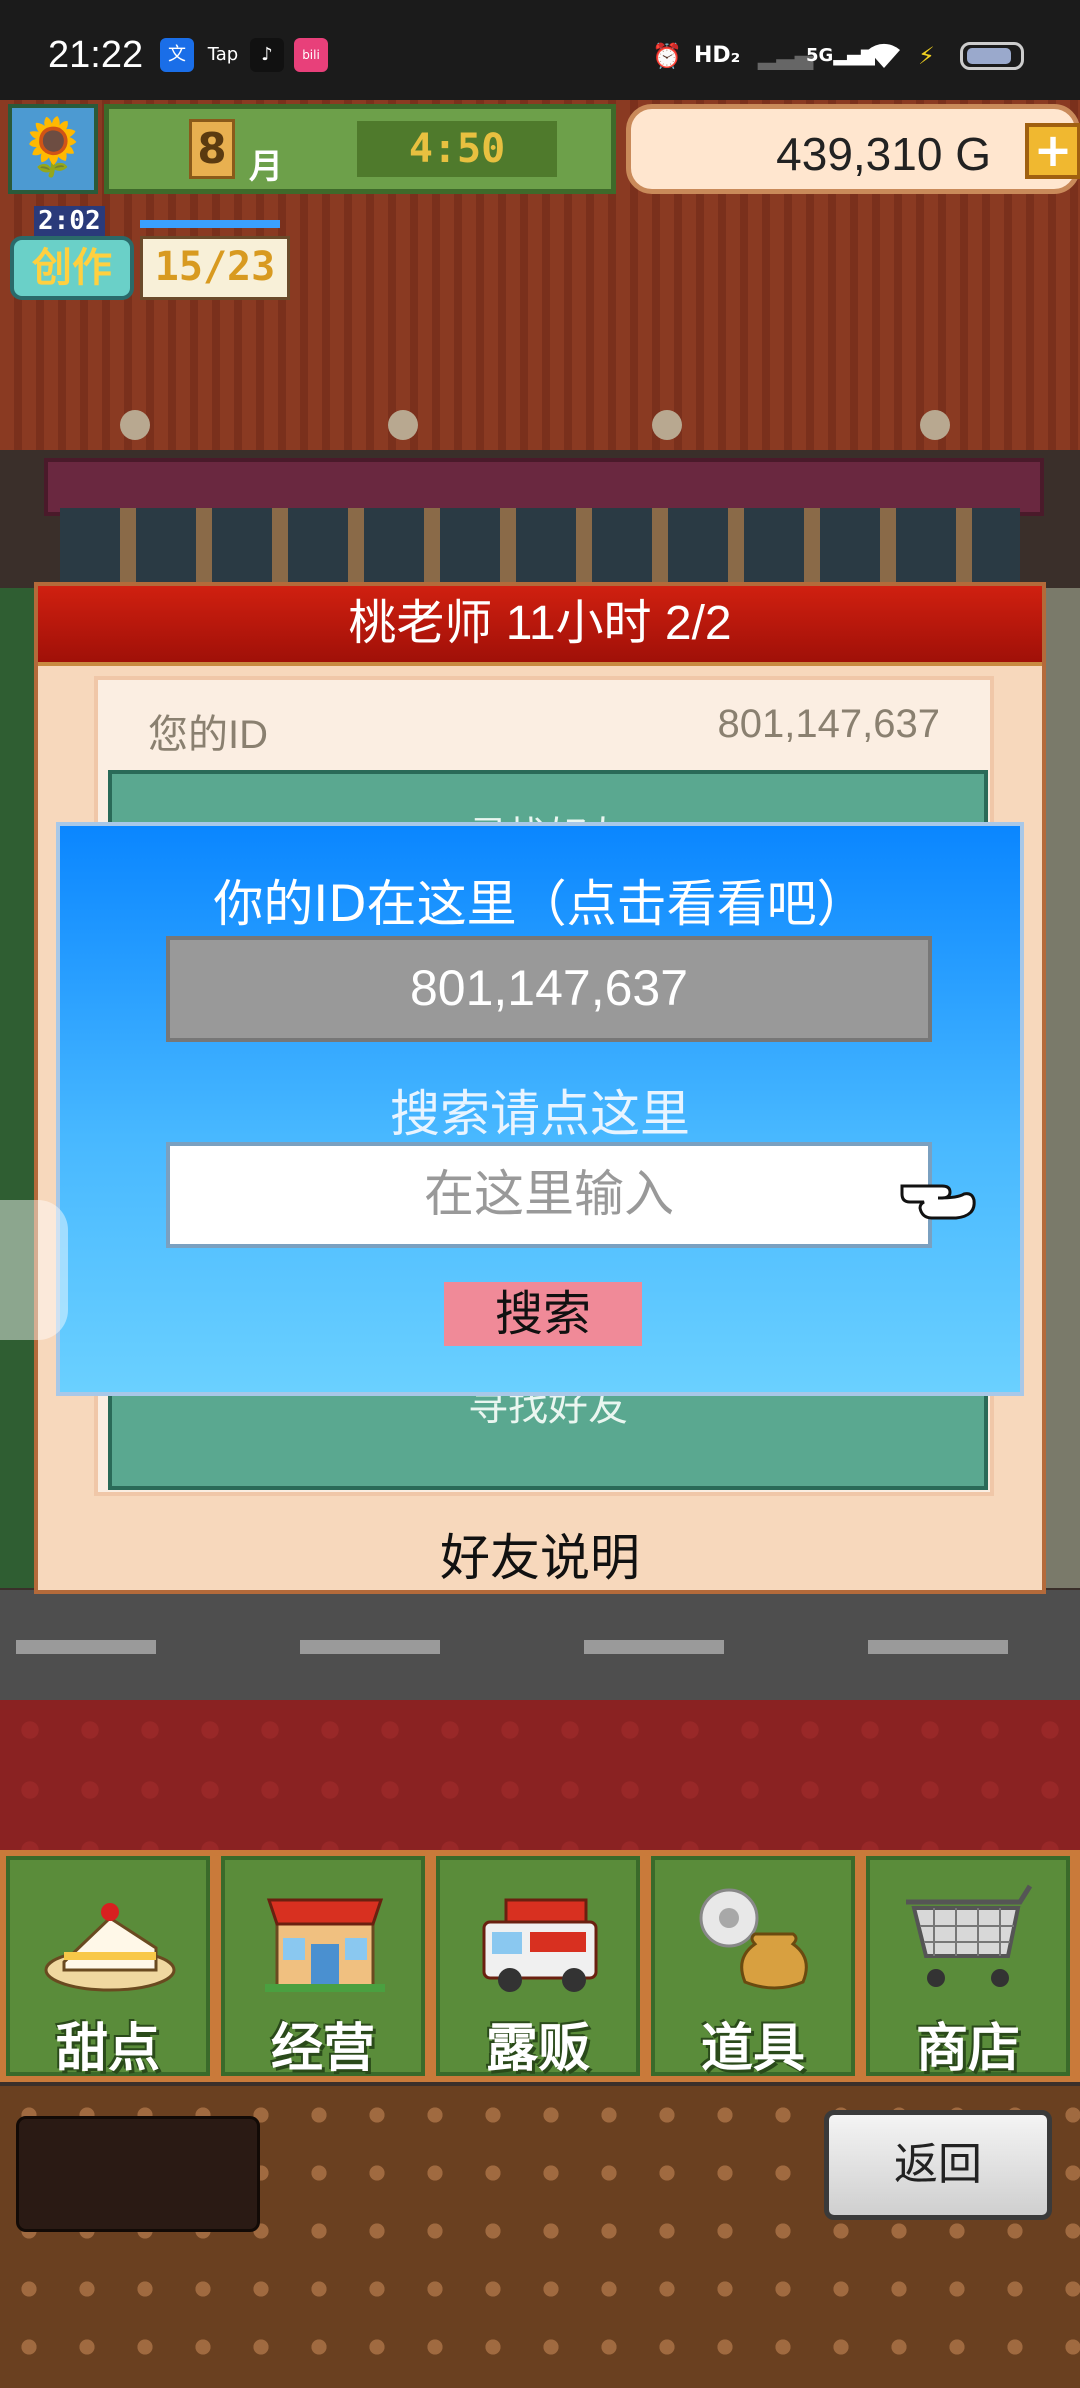  Describe the element at coordinates (138, 2174) in the screenshot. I see `footer-empty-slot` at that location.